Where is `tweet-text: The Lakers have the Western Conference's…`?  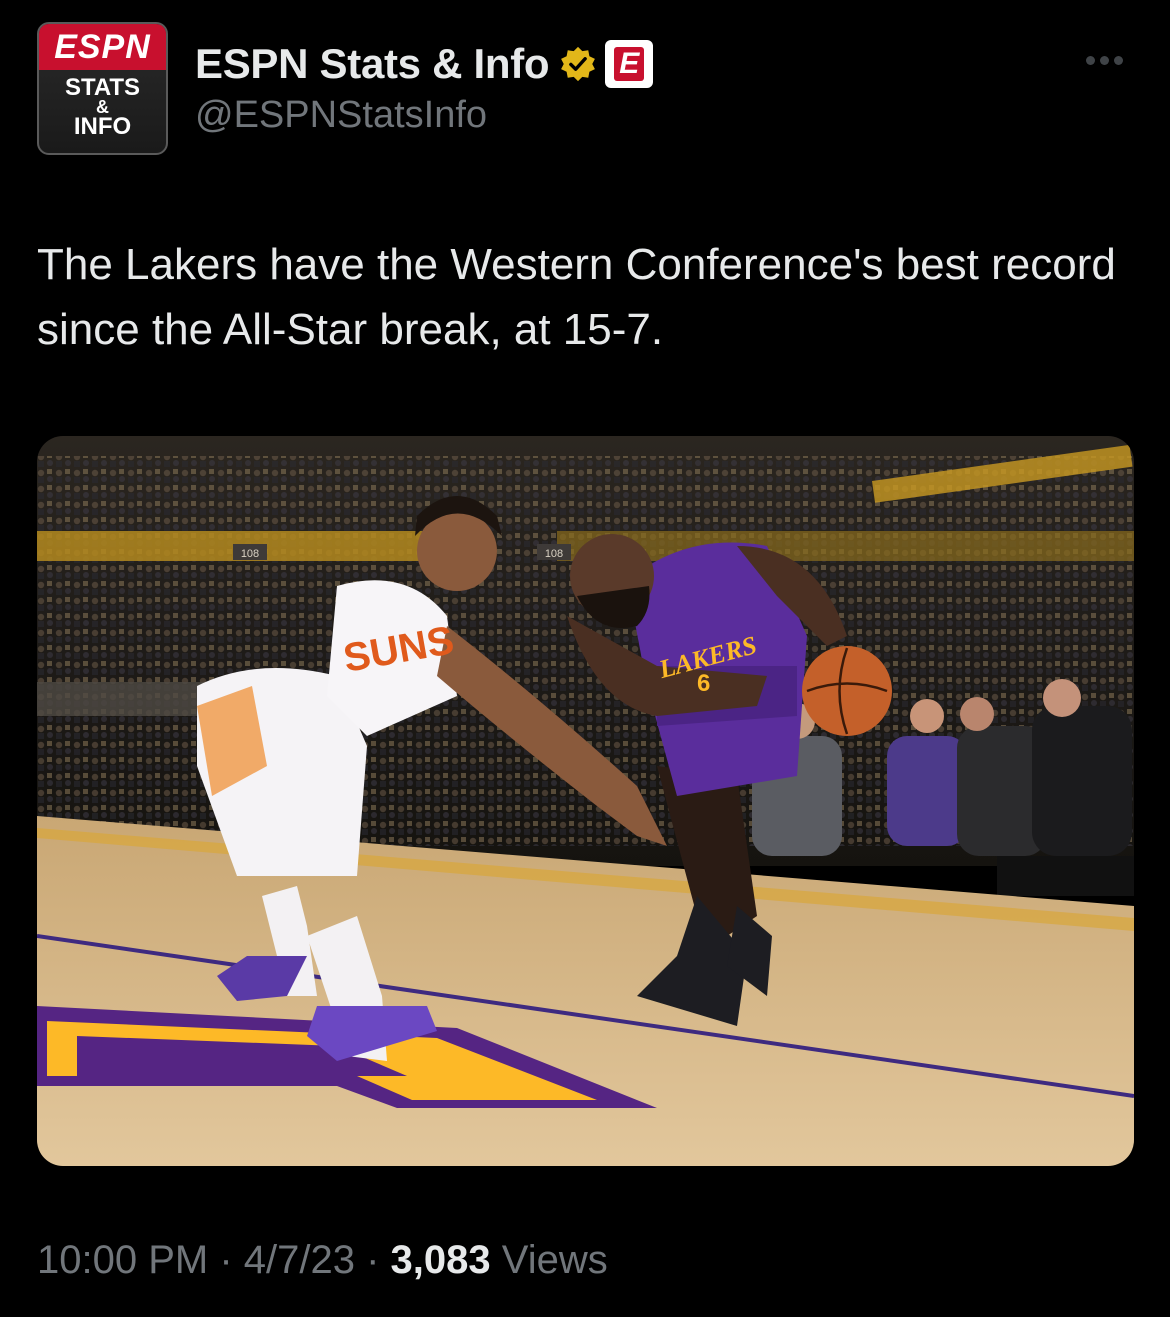 tweet-text: The Lakers have the Western Conference's… is located at coordinates (576, 297).